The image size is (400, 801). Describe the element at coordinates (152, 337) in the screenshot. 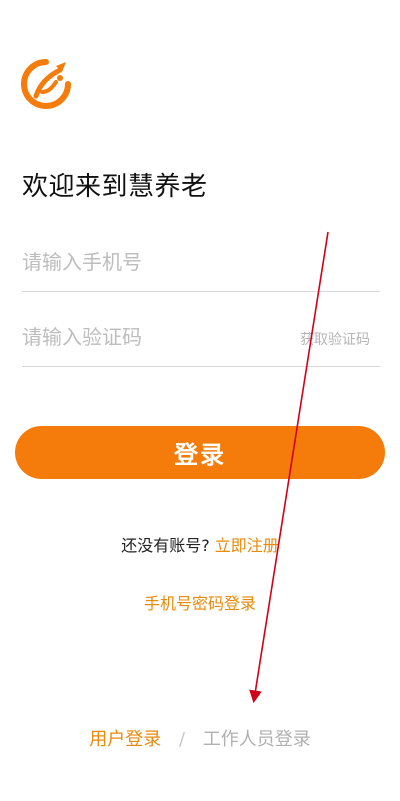

I see `verification-code-input` at that location.